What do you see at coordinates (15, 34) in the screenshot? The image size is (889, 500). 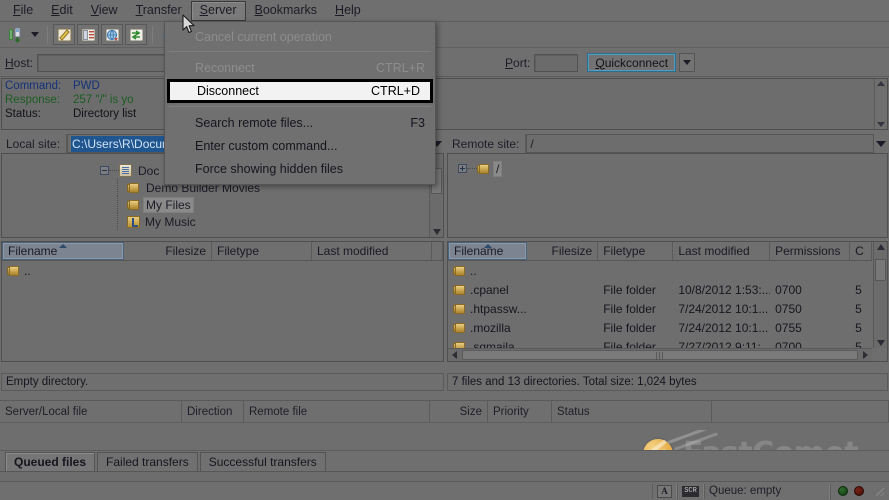 I see `site-manager-icon` at bounding box center [15, 34].